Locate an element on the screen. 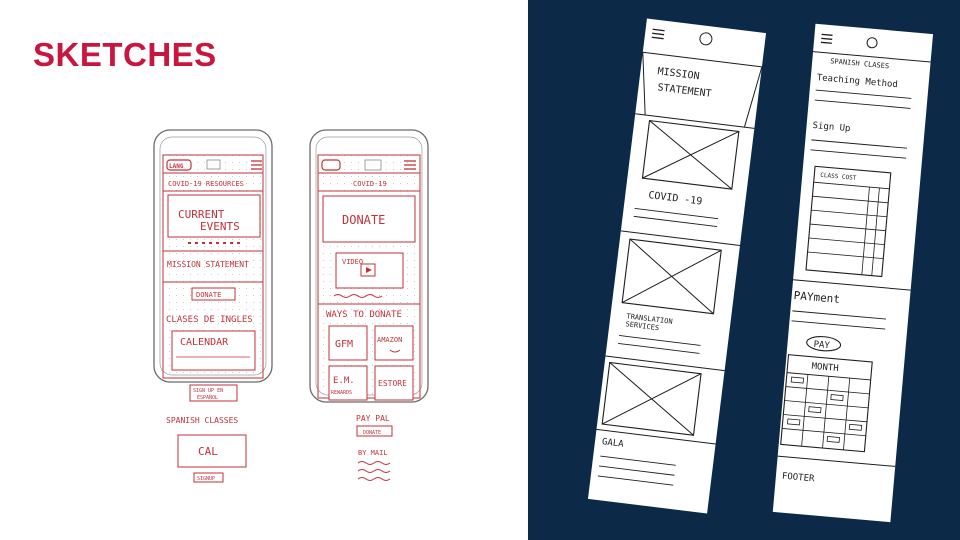  svg-text: REWARDS is located at coordinates (341, 393).